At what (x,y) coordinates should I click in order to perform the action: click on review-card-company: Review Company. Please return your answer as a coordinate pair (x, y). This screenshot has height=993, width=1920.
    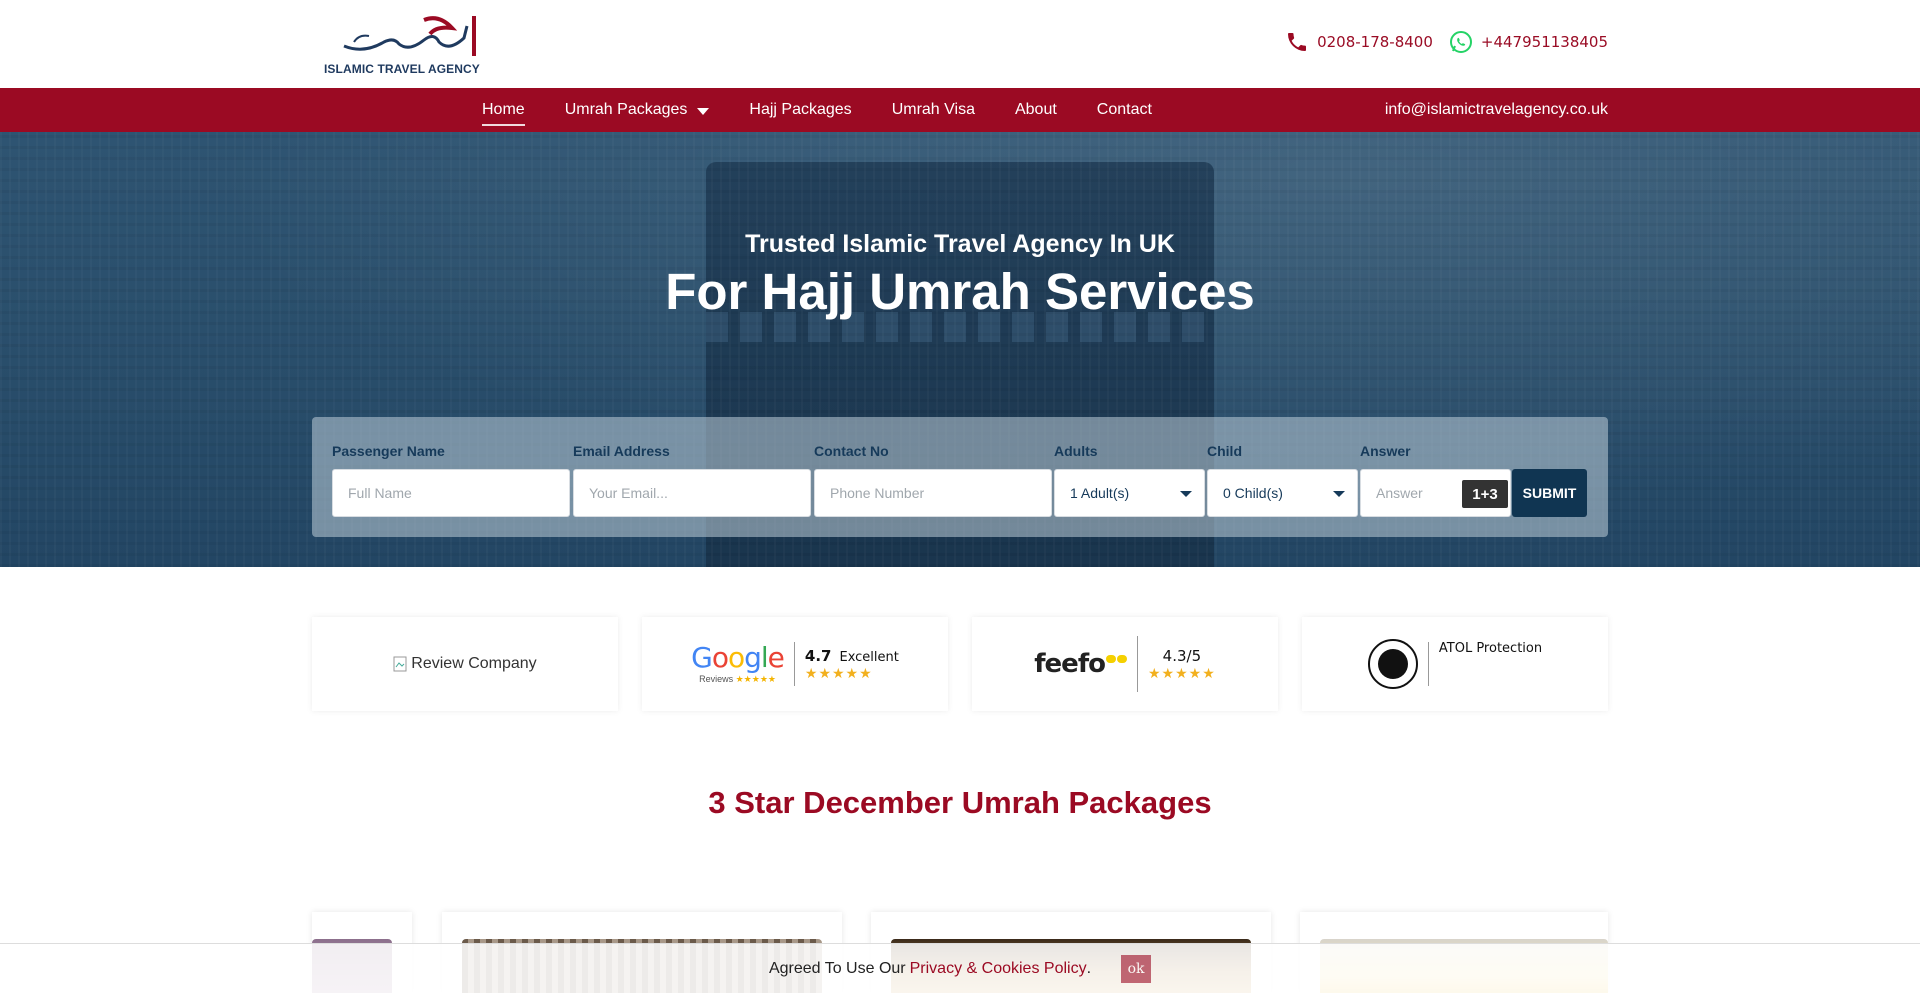
    Looking at the image, I should click on (465, 664).